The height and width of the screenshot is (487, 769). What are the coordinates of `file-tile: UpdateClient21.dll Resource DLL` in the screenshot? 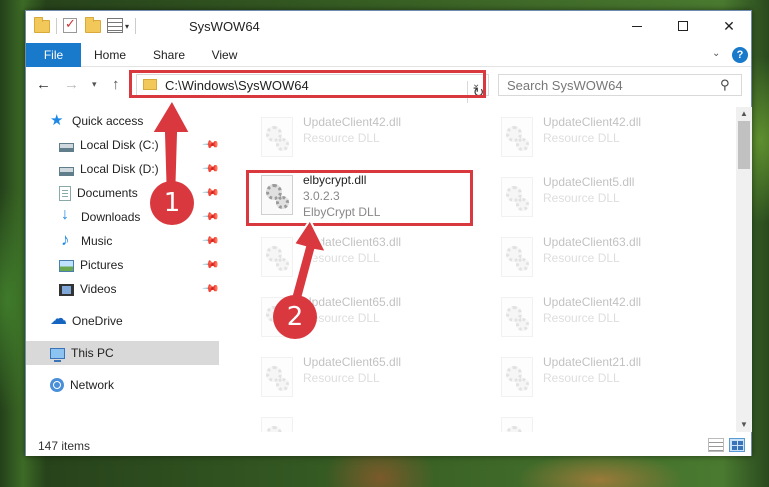 It's located at (603, 376).